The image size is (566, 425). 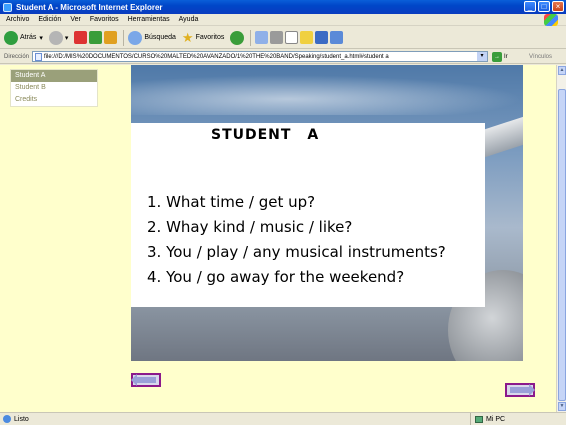 I want to click on nav-item-credits: Credits, so click(x=54, y=100).